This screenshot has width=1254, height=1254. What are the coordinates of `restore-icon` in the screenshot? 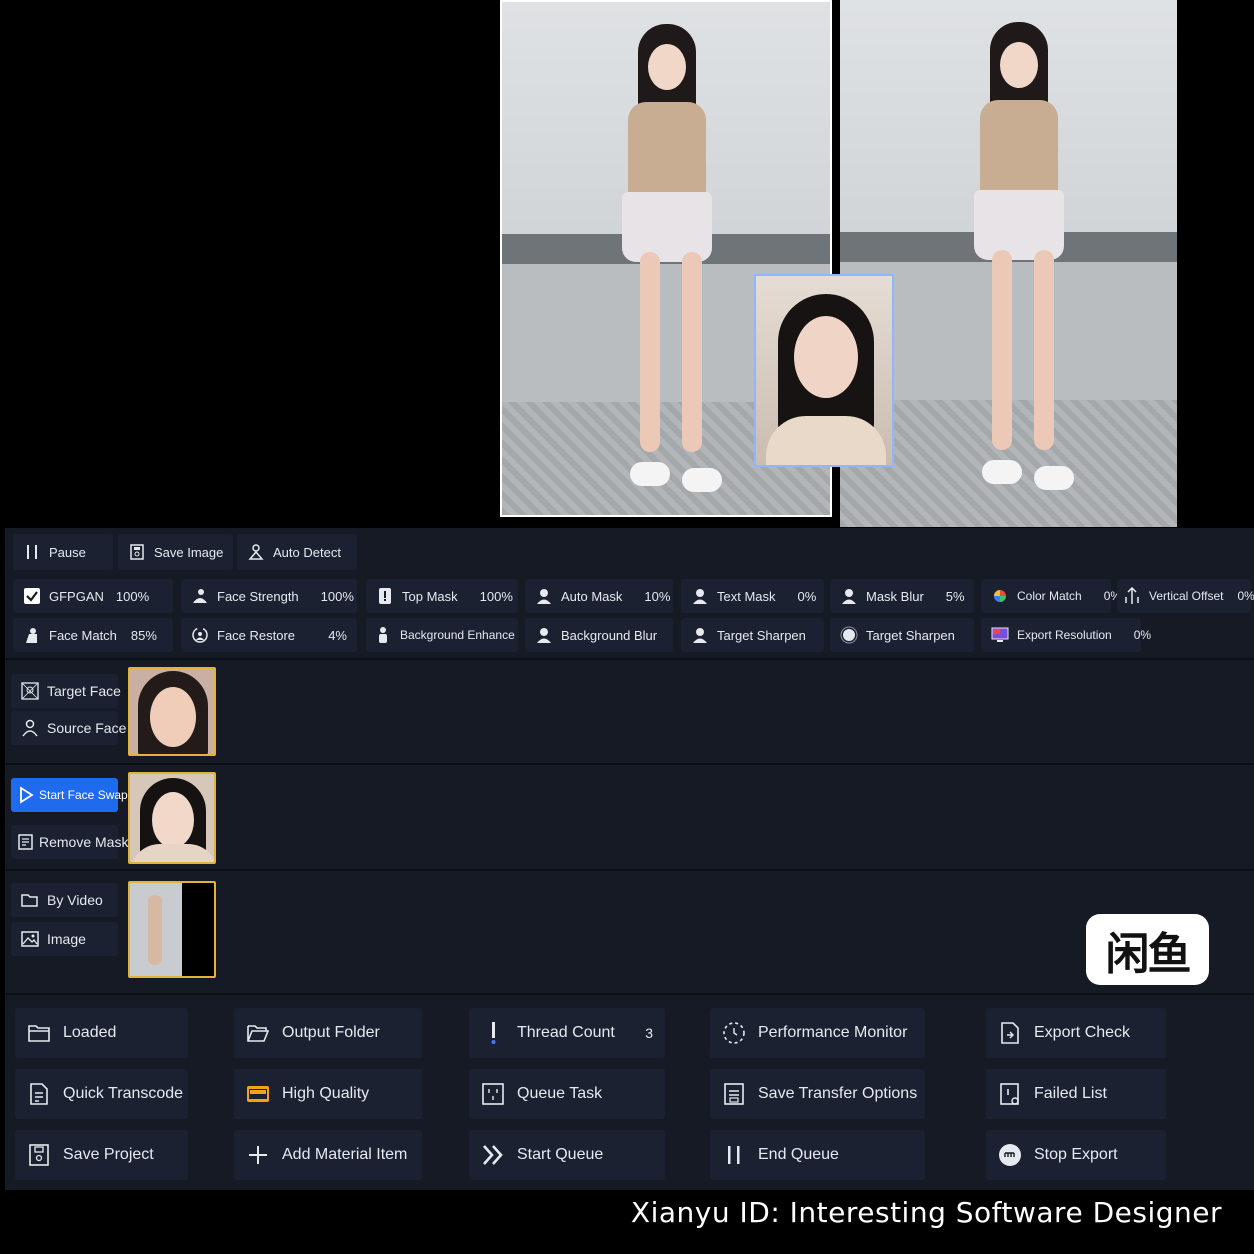 It's located at (200, 635).